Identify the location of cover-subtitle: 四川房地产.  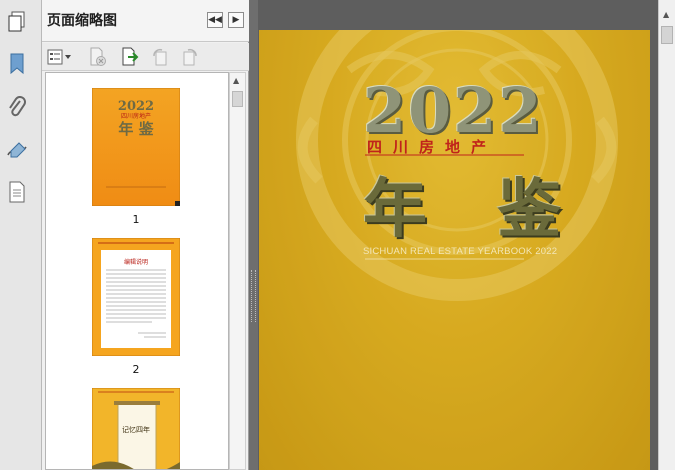
(432, 147).